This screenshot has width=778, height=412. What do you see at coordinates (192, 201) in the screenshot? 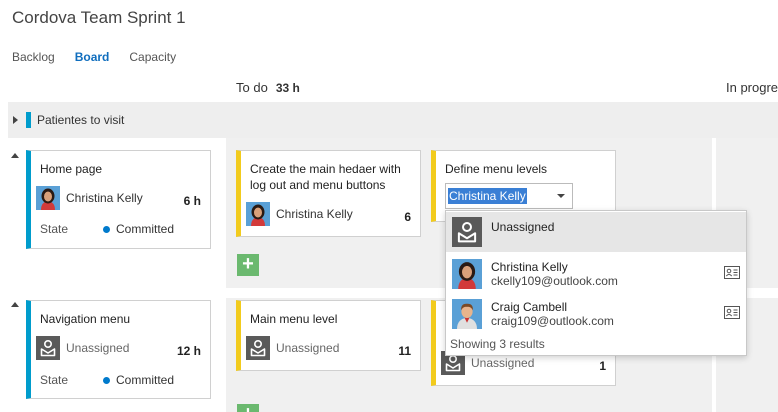
I see `card-hours: 6 h` at bounding box center [192, 201].